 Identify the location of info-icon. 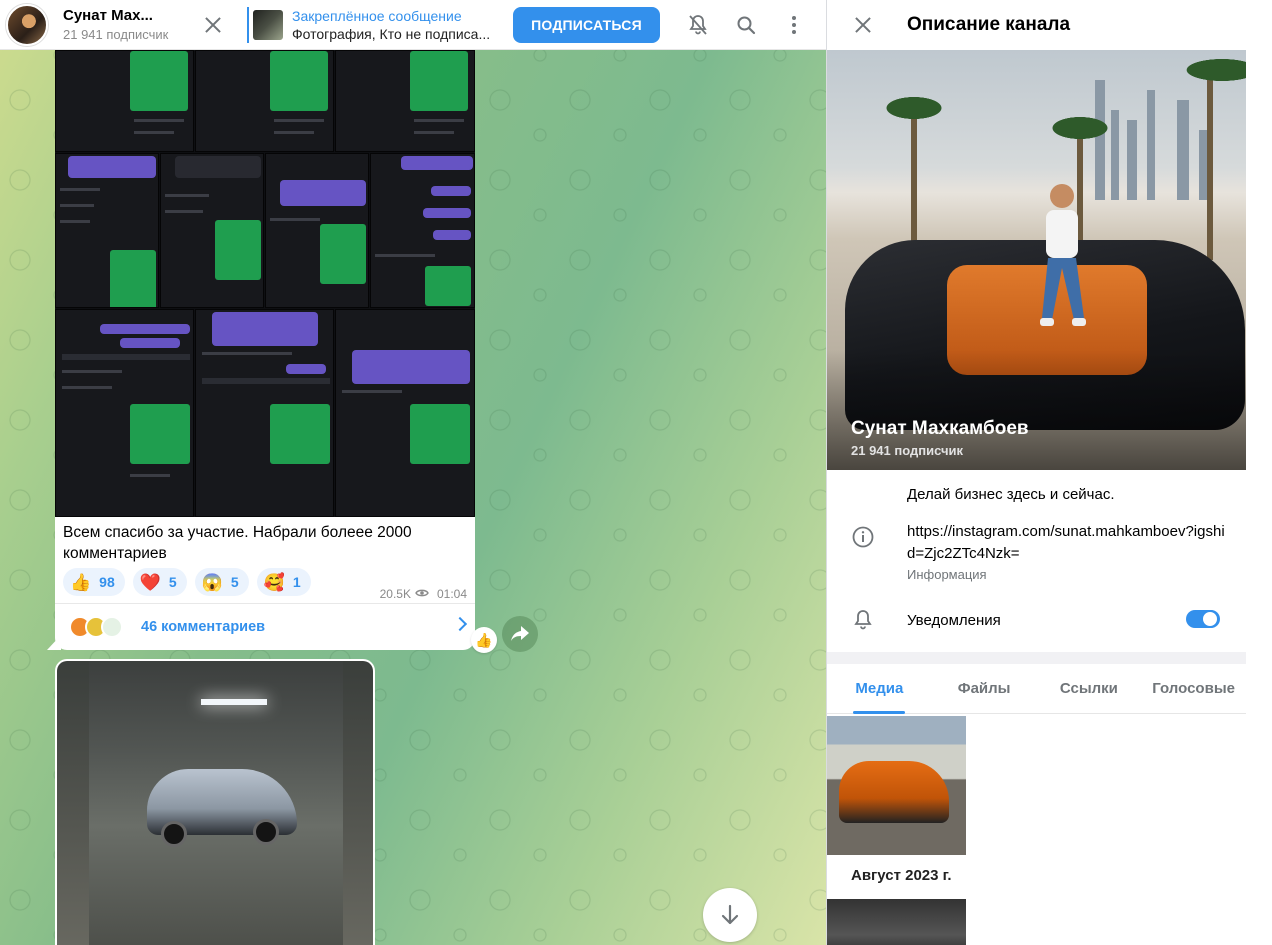
(863, 539).